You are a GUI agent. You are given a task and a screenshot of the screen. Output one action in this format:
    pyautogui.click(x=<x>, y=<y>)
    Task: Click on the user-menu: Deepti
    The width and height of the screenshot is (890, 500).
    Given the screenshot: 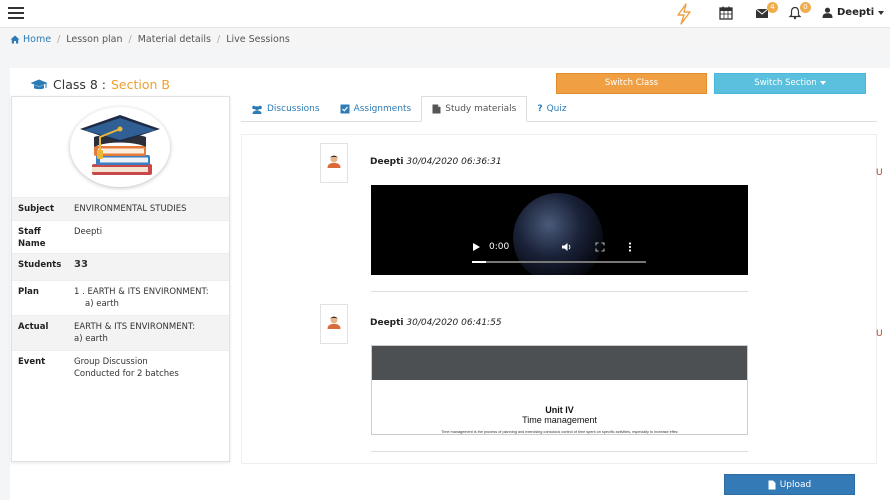 What is the action you would take?
    pyautogui.click(x=853, y=12)
    